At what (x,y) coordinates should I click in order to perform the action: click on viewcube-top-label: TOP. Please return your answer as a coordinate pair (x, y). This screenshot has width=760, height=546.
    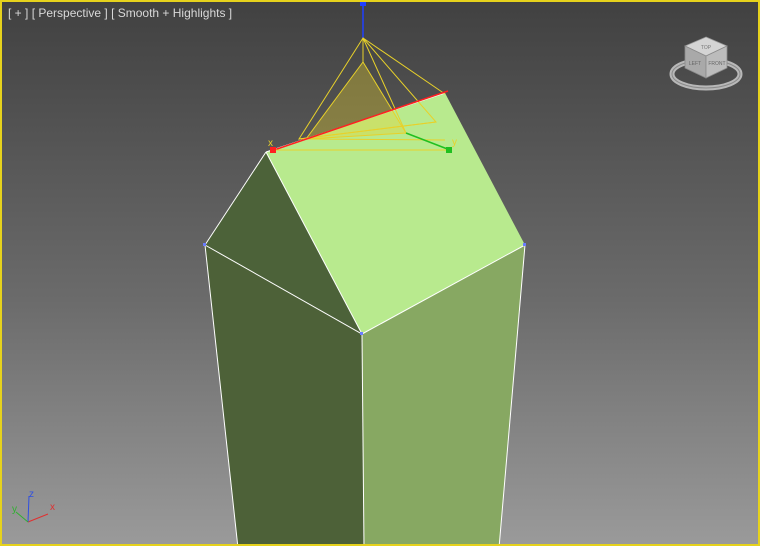
    Looking at the image, I should click on (706, 48).